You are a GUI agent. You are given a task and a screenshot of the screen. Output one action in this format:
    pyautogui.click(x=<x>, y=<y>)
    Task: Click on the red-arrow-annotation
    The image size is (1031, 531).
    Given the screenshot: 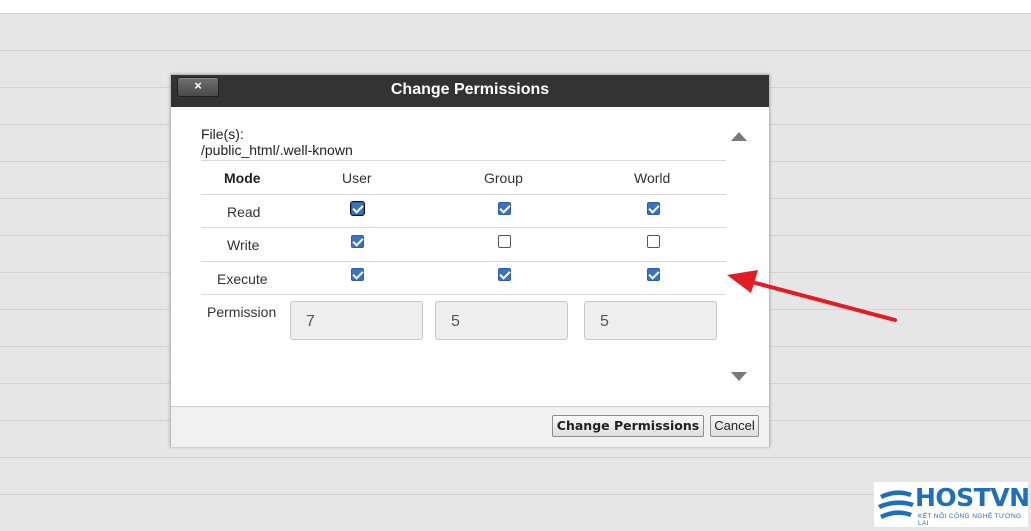 What is the action you would take?
    pyautogui.click(x=812, y=296)
    